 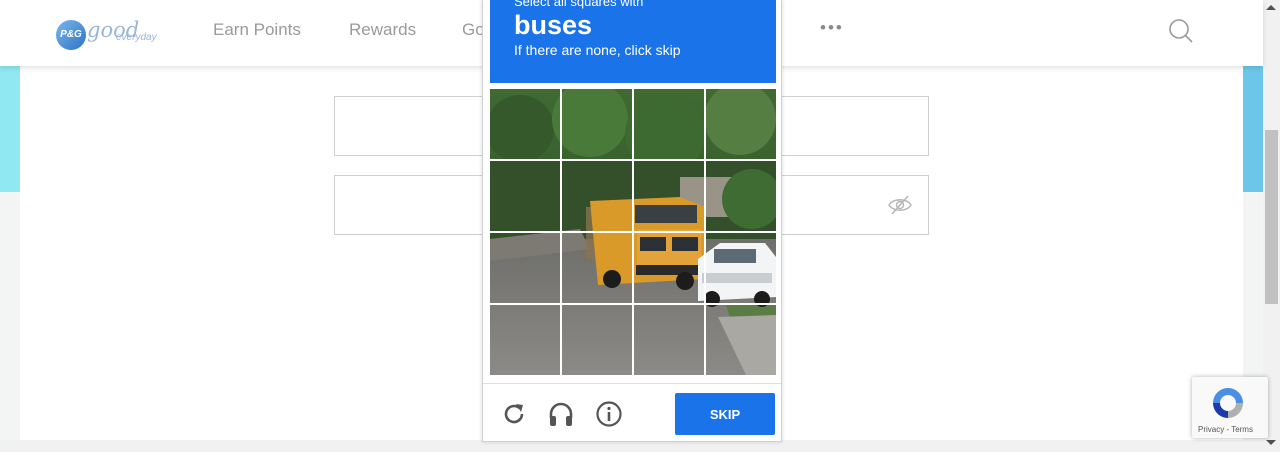 What do you see at coordinates (257, 30) in the screenshot?
I see `nav-earn-points: Earn Points` at bounding box center [257, 30].